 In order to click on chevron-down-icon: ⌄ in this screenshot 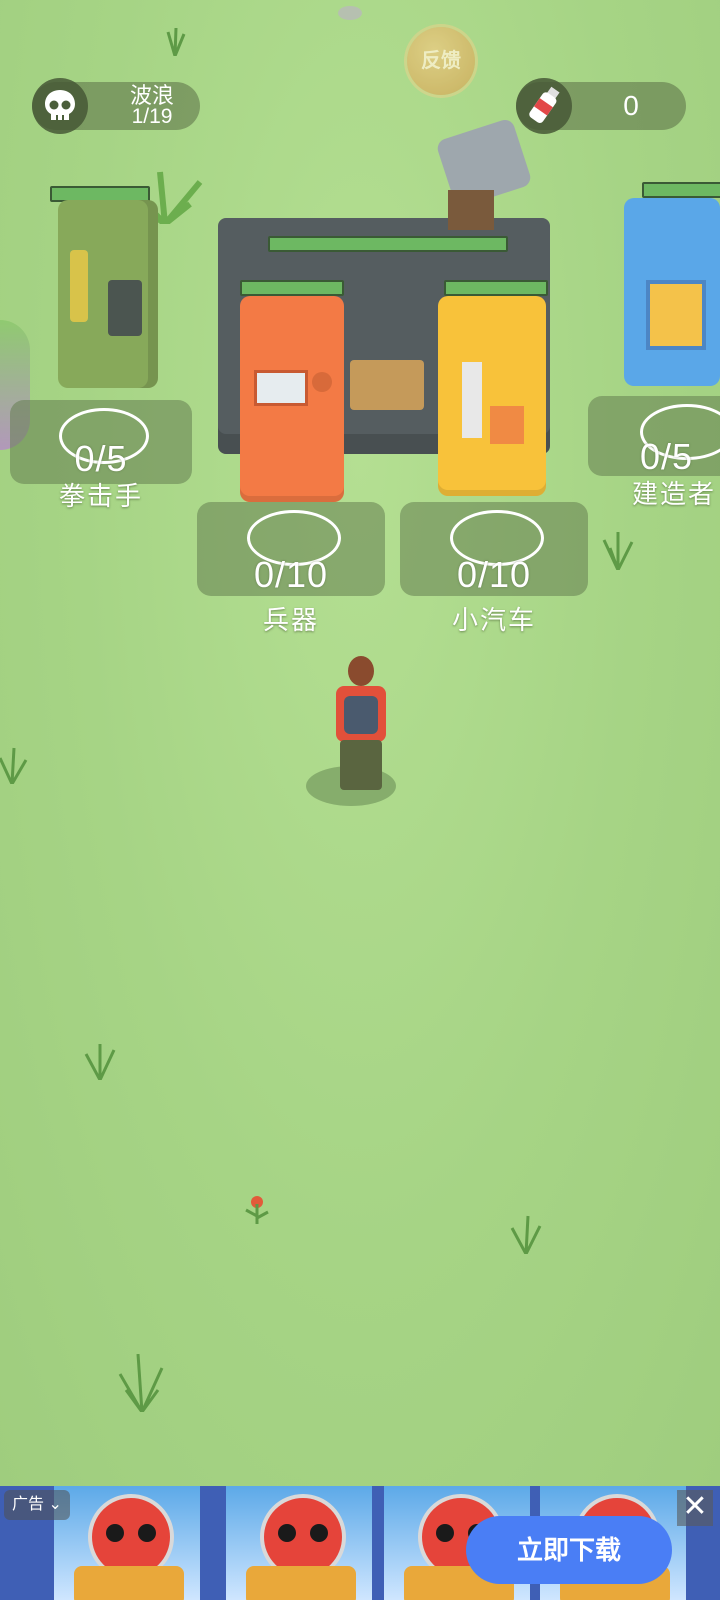, I will do `click(55, 1504)`.